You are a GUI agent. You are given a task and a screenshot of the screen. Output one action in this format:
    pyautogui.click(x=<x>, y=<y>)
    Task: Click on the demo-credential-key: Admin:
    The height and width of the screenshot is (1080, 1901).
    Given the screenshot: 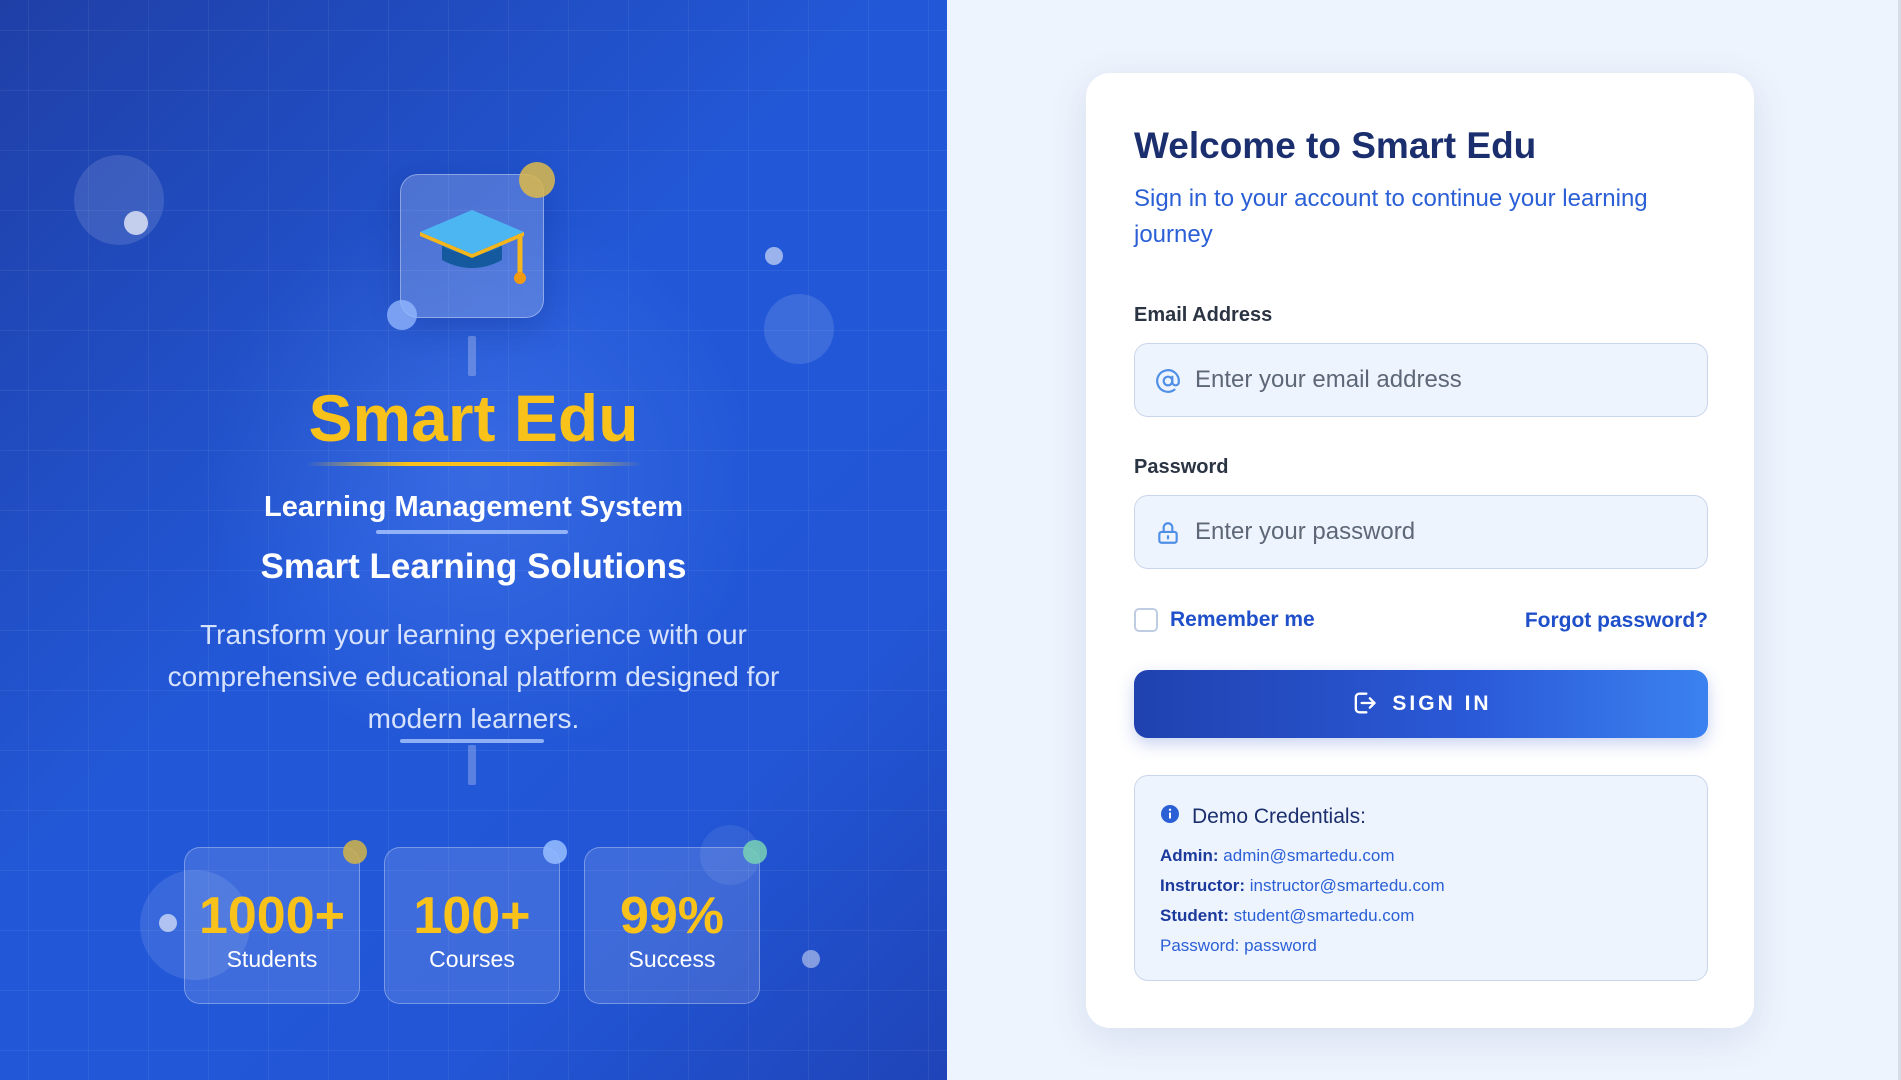 What is the action you would take?
    pyautogui.click(x=1189, y=855)
    